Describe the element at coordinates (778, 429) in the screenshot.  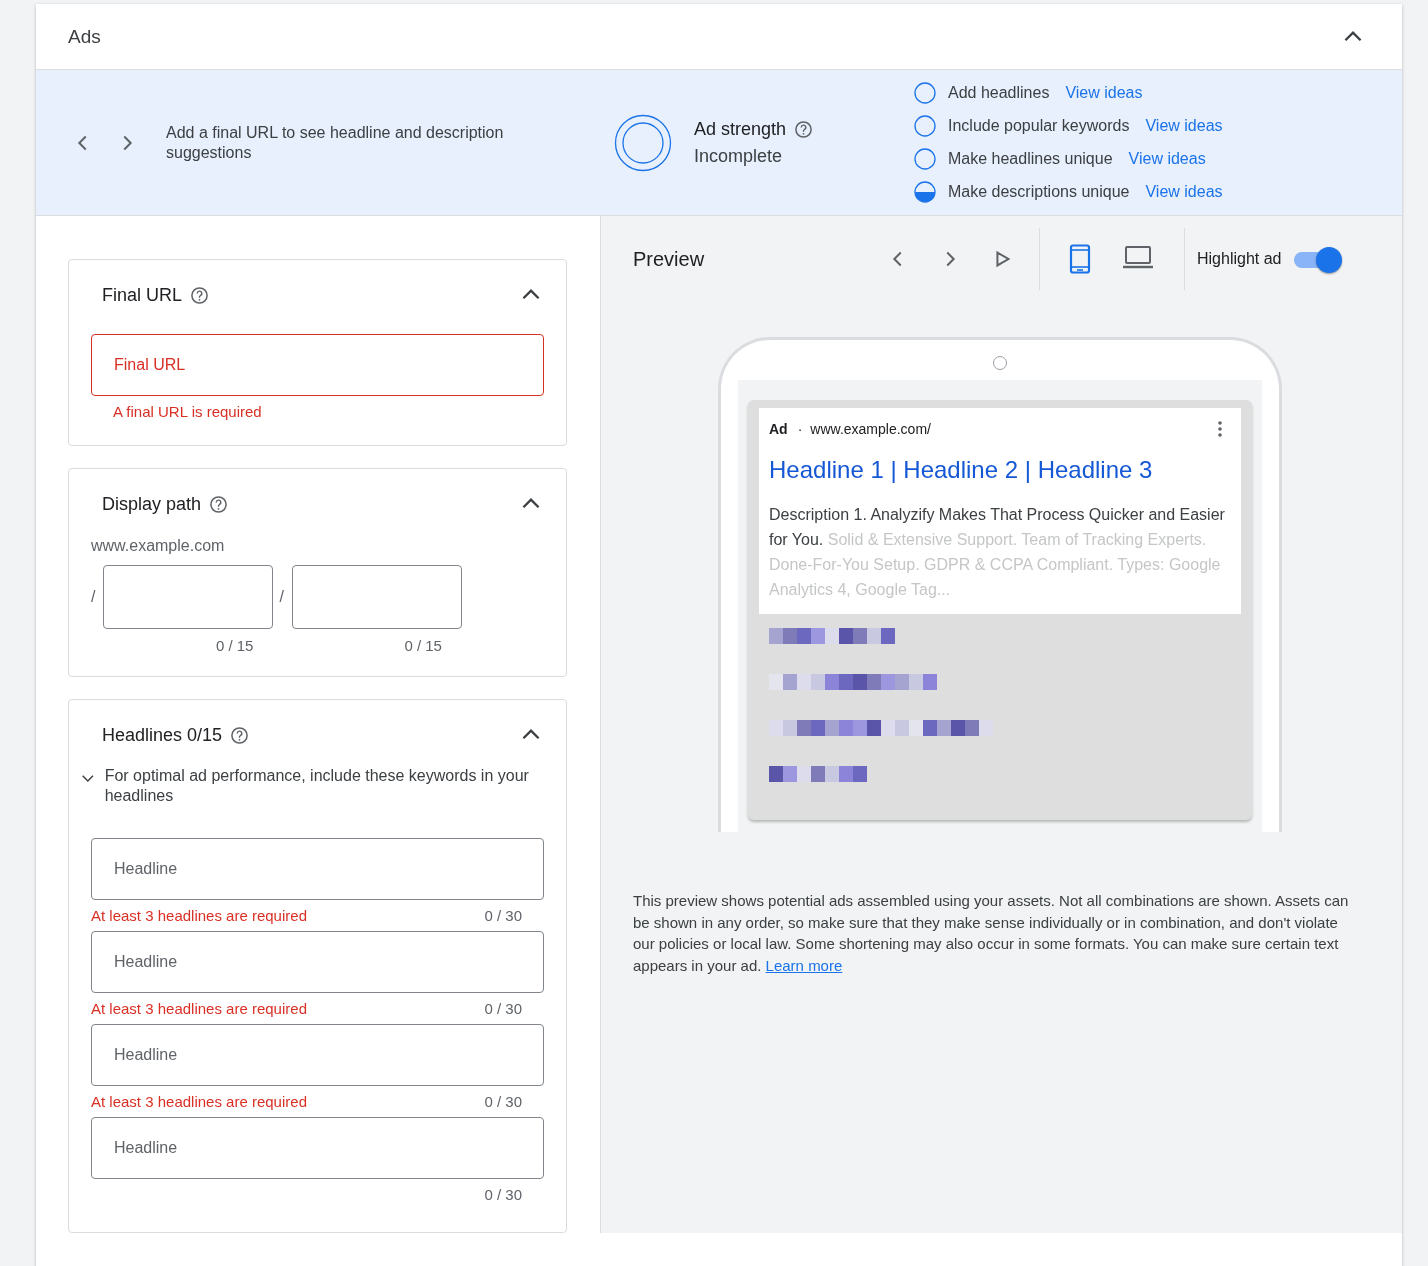
I see `ad-label: Ad` at that location.